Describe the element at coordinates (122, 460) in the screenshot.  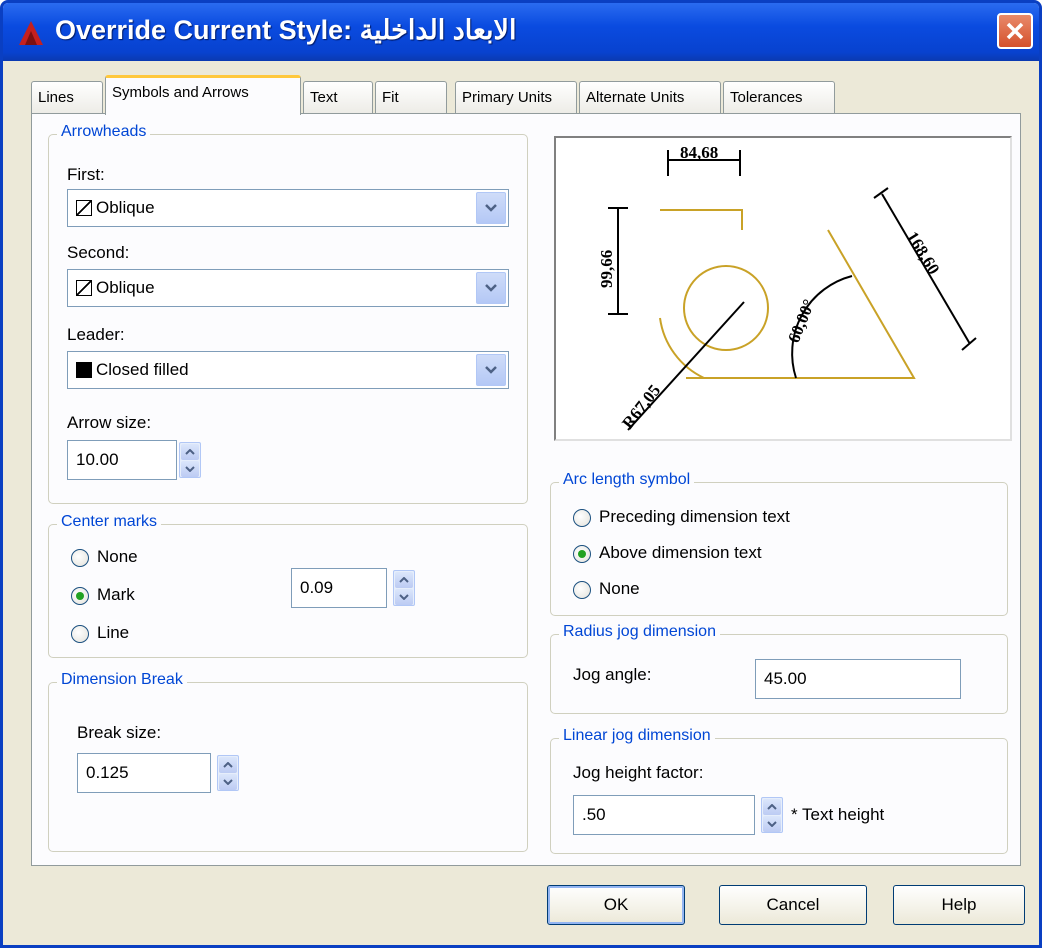
I see `arrow-size-input: 10.00` at that location.